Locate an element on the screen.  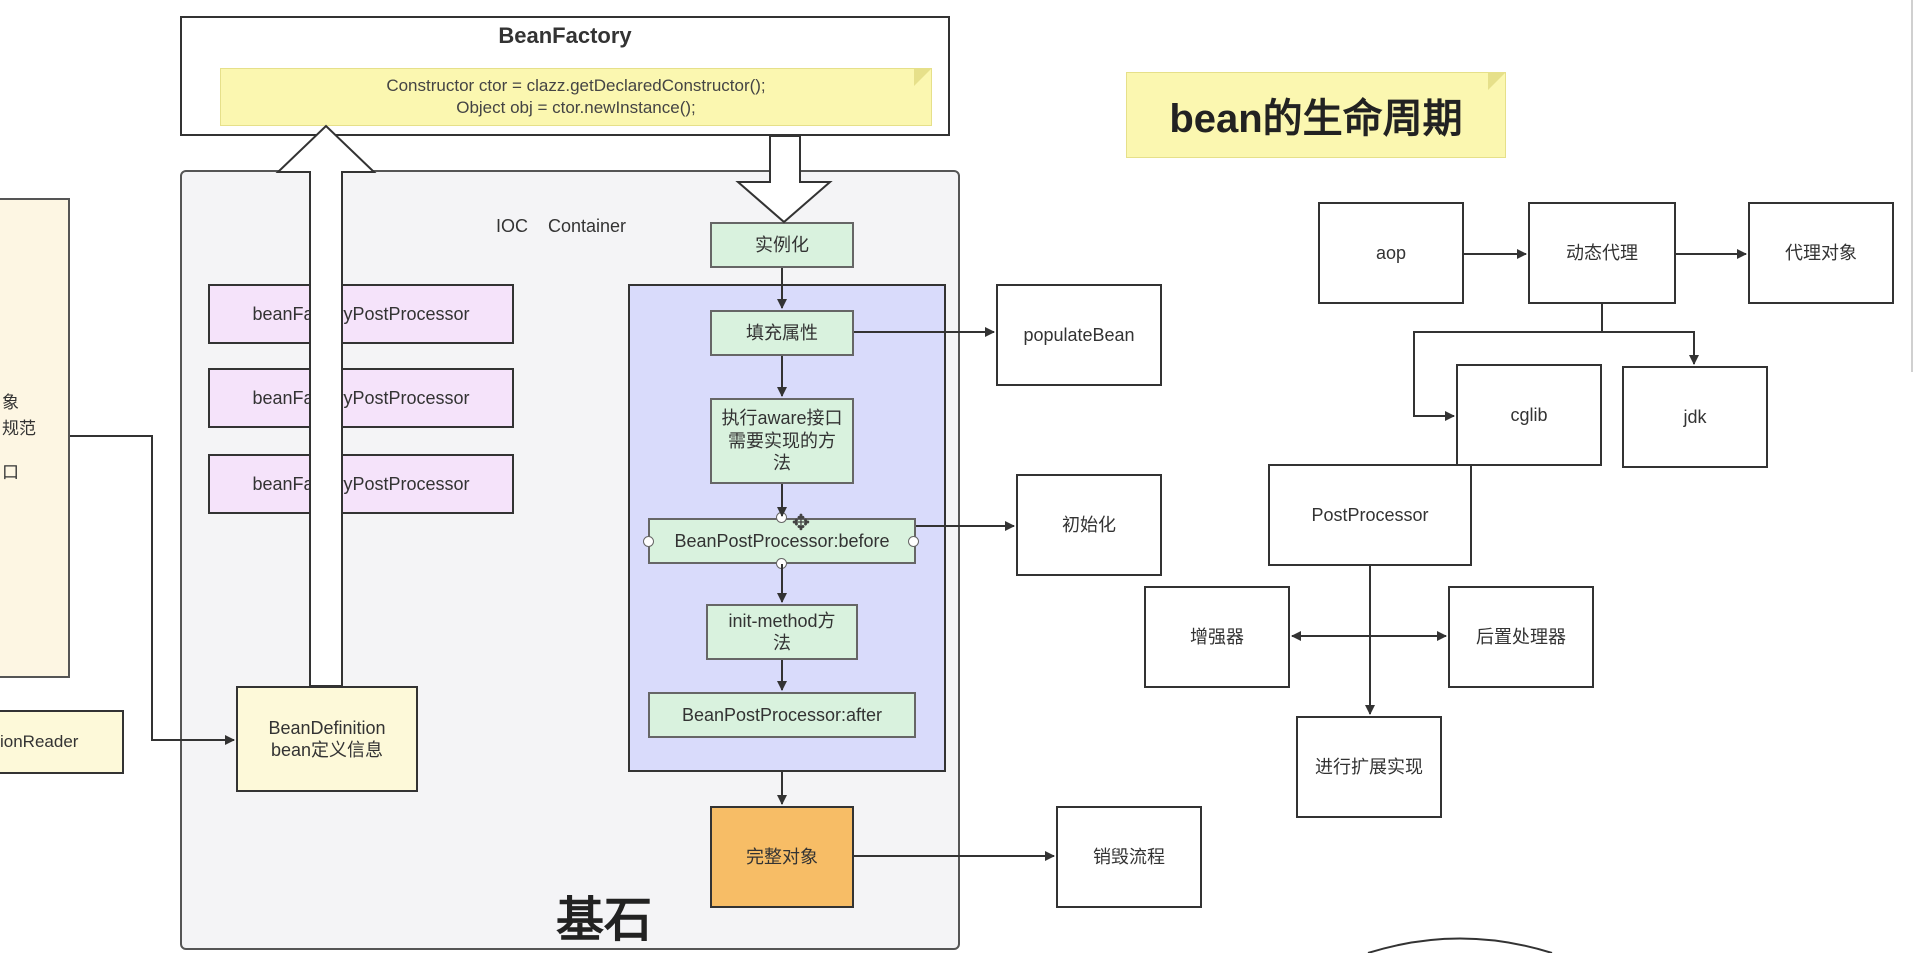
hollow-arrow-down is located at coordinates (784, 179).